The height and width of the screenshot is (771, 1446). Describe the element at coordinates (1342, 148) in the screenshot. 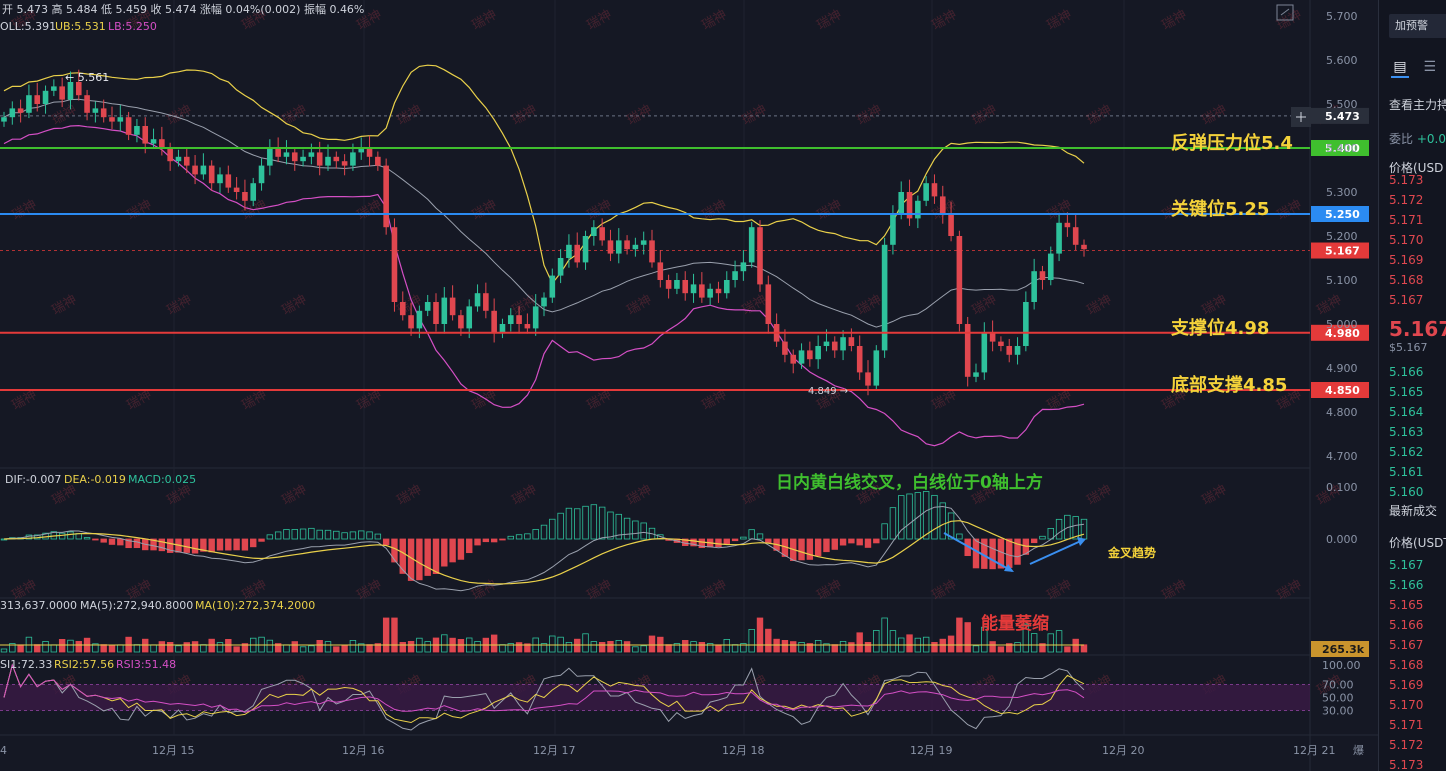

I see `y-tick-label: 5.400` at that location.